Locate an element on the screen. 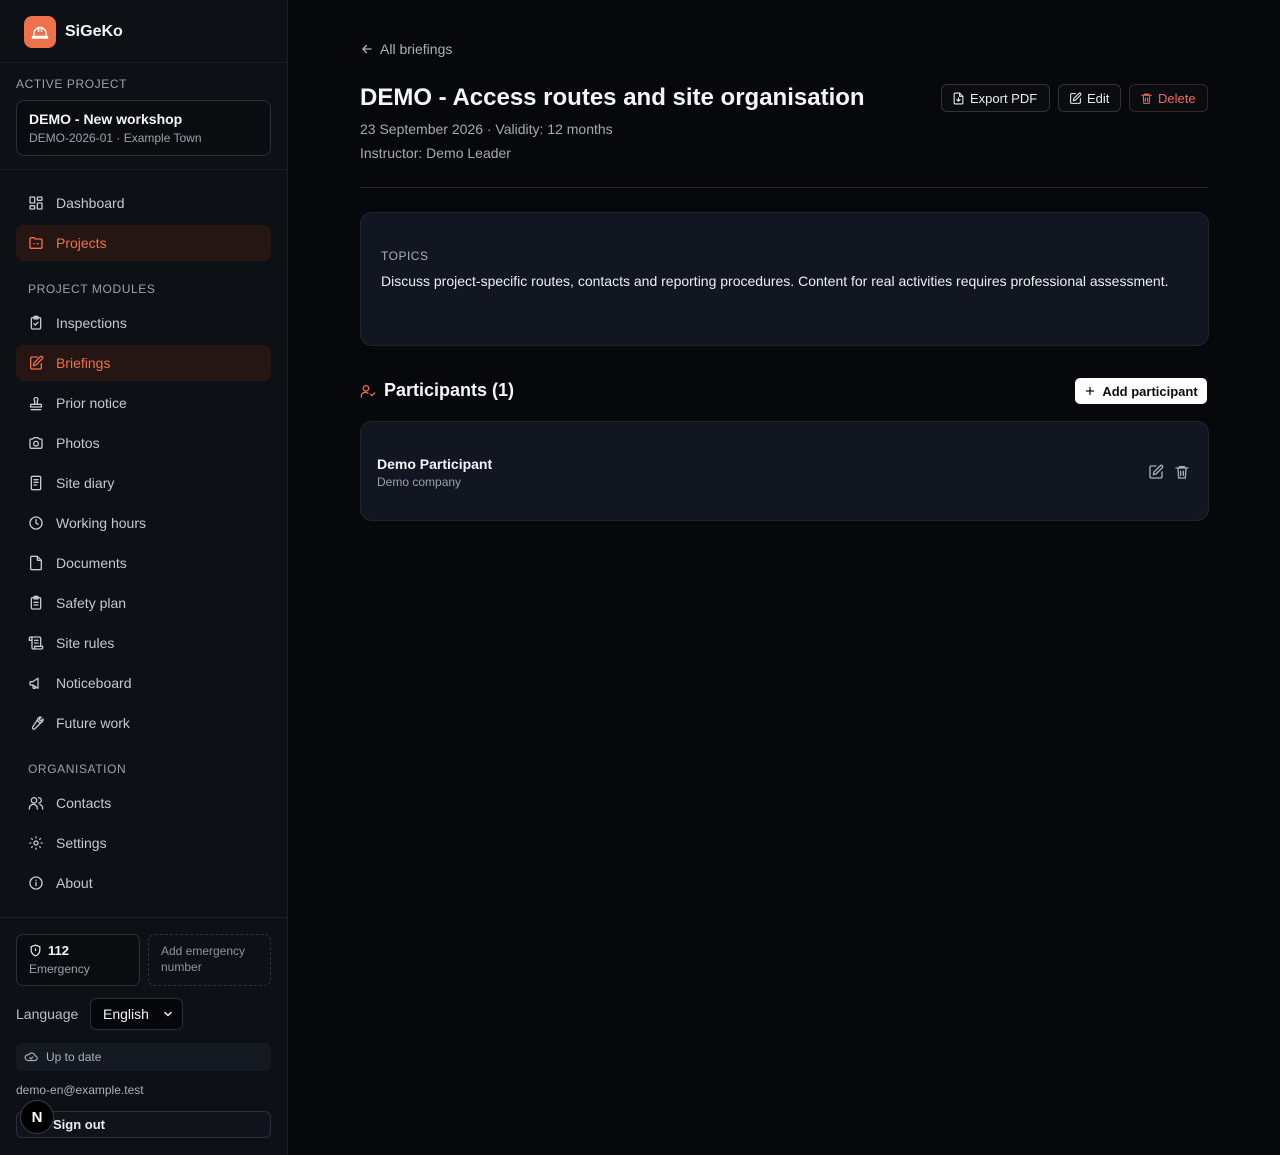 The width and height of the screenshot is (1280, 1155). participant-company: Demo company is located at coordinates (419, 482).